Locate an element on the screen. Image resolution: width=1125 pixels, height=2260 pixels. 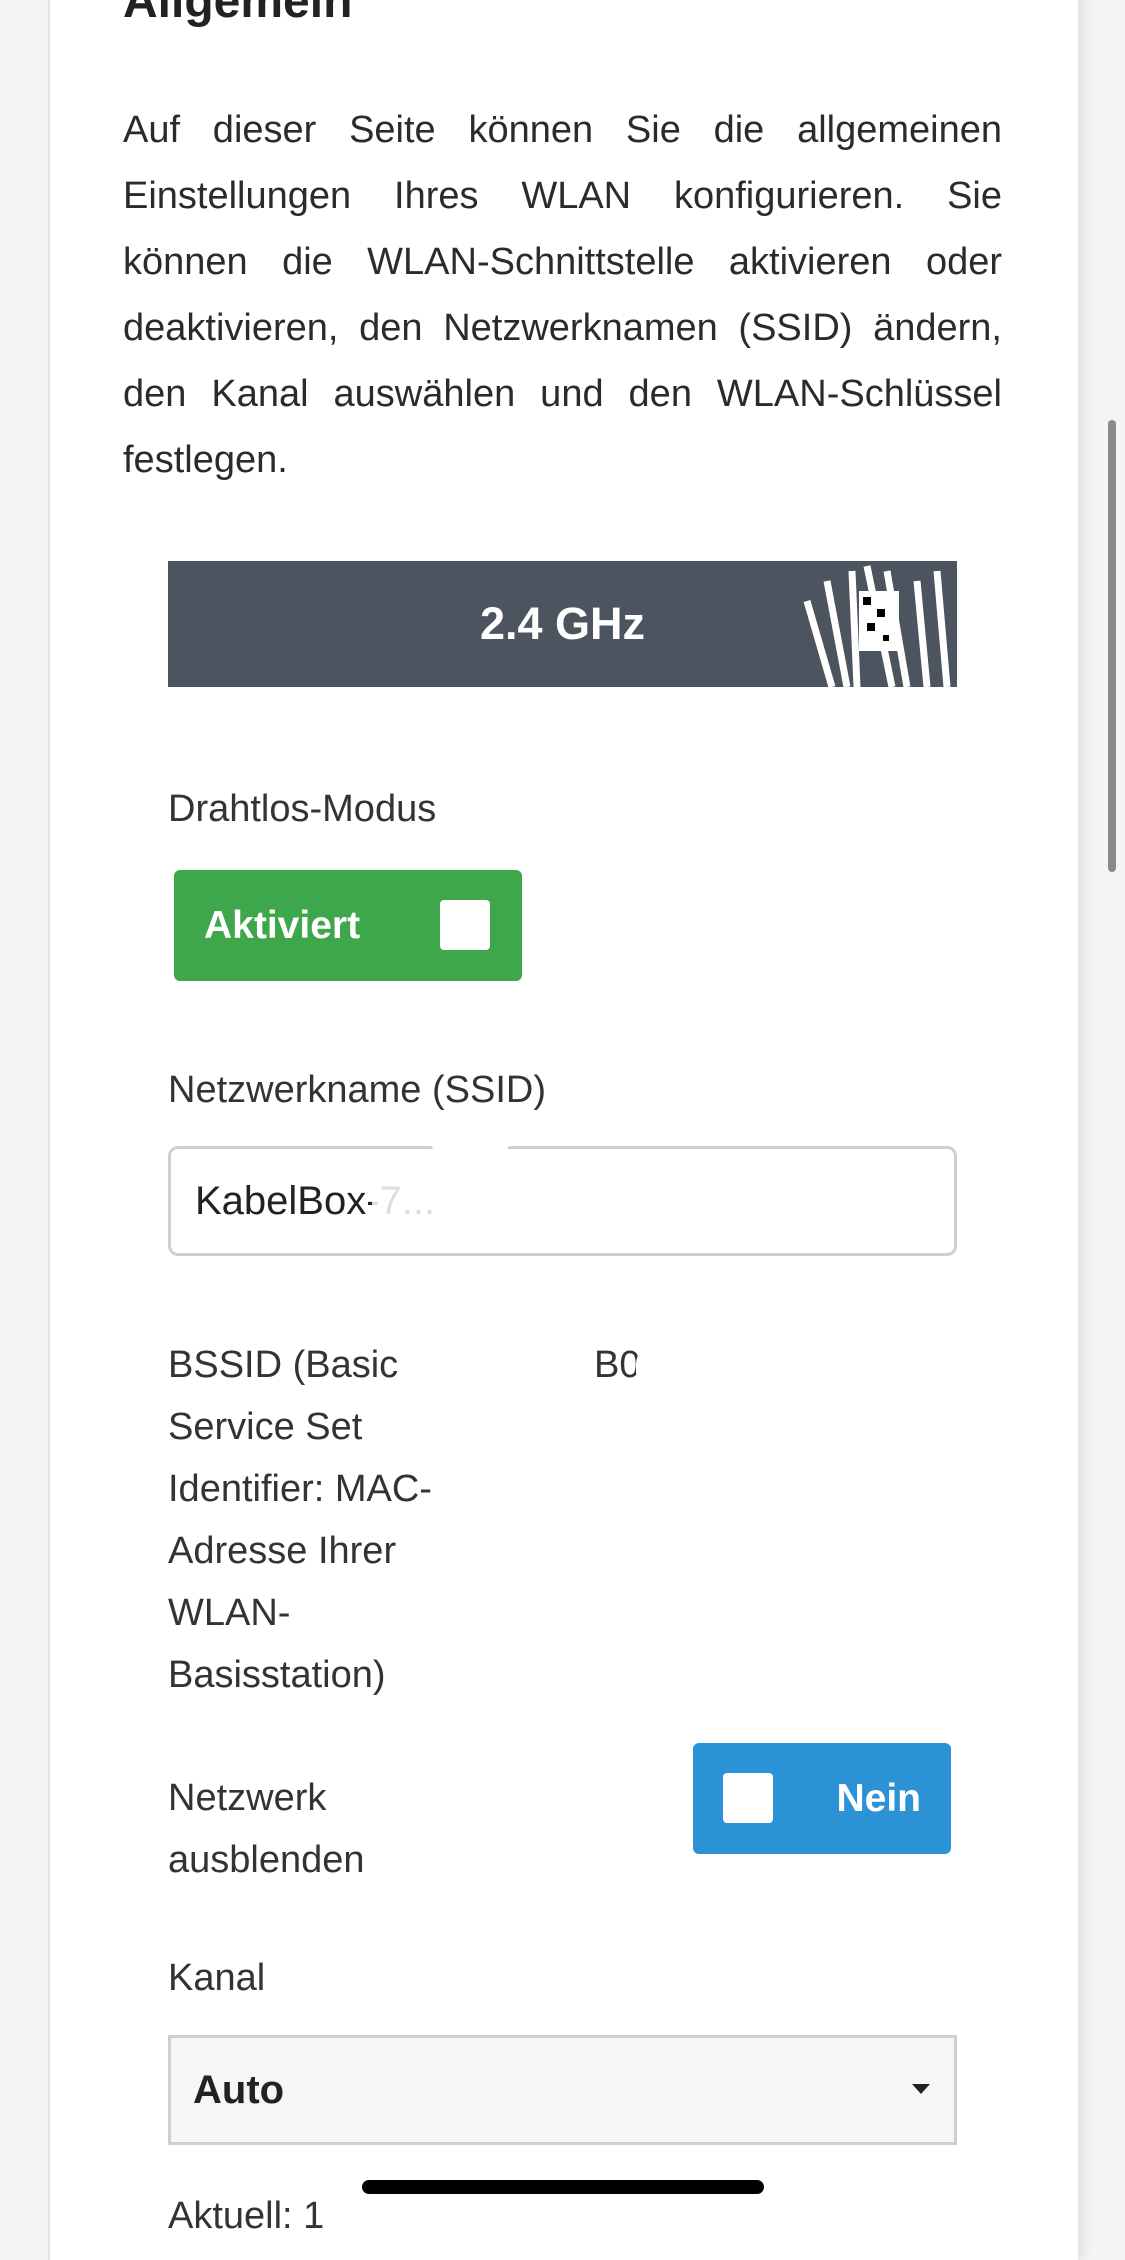
ssid-input is located at coordinates (562, 1201).